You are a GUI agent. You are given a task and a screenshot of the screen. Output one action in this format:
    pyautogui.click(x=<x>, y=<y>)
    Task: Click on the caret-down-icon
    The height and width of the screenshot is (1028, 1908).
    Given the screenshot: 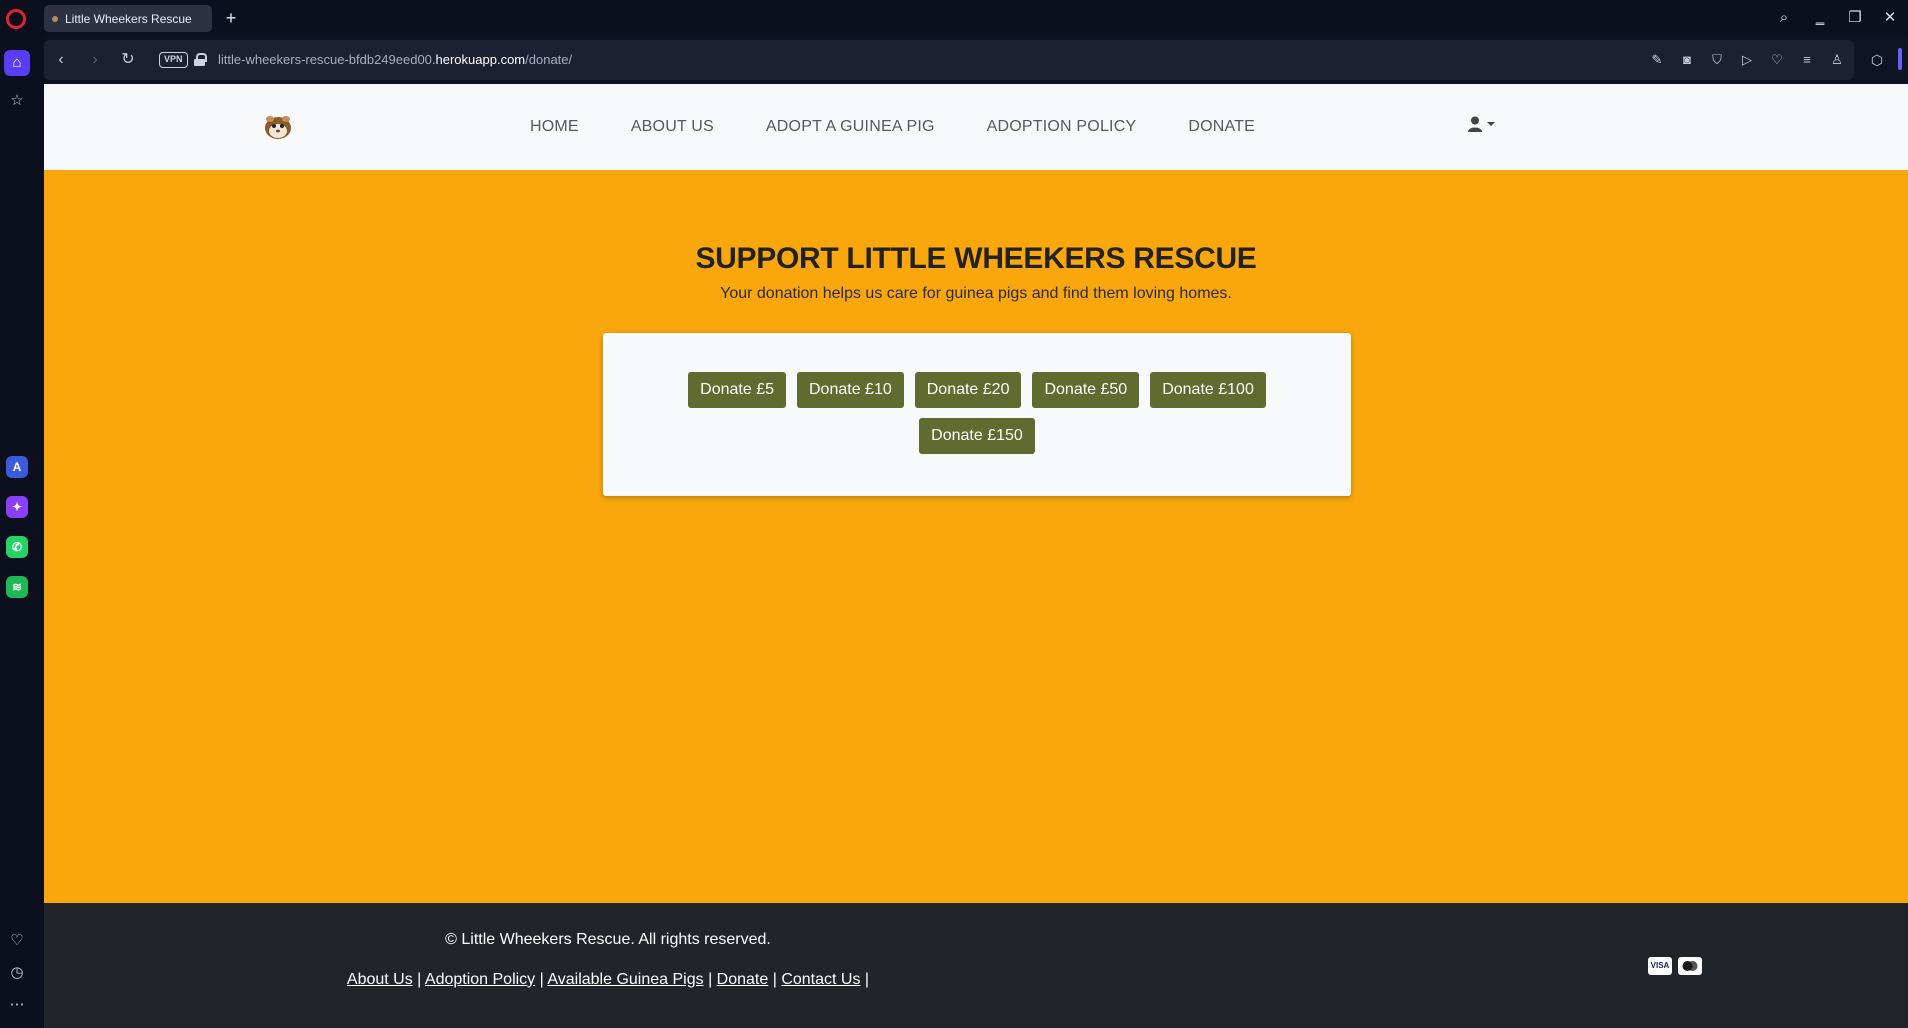 What is the action you would take?
    pyautogui.click(x=1491, y=124)
    